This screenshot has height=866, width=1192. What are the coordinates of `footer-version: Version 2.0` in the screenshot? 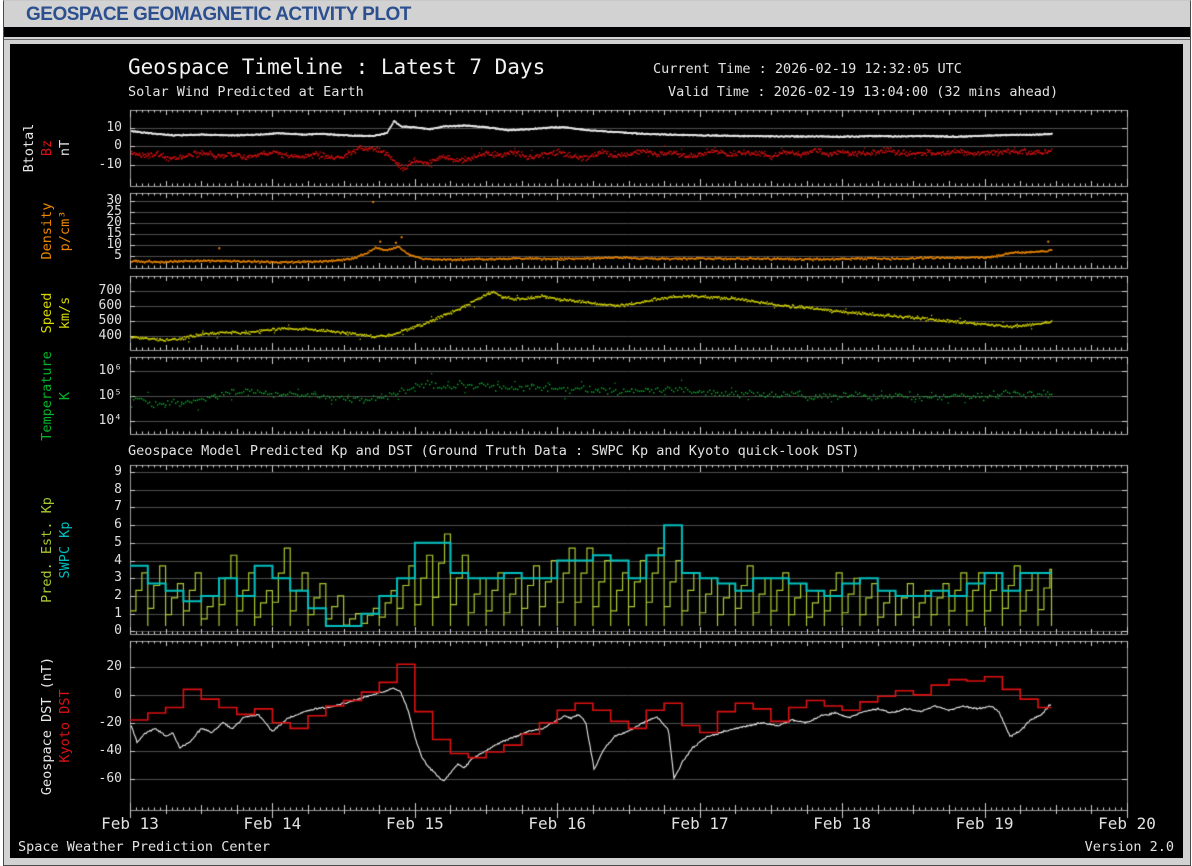 It's located at (1129, 847).